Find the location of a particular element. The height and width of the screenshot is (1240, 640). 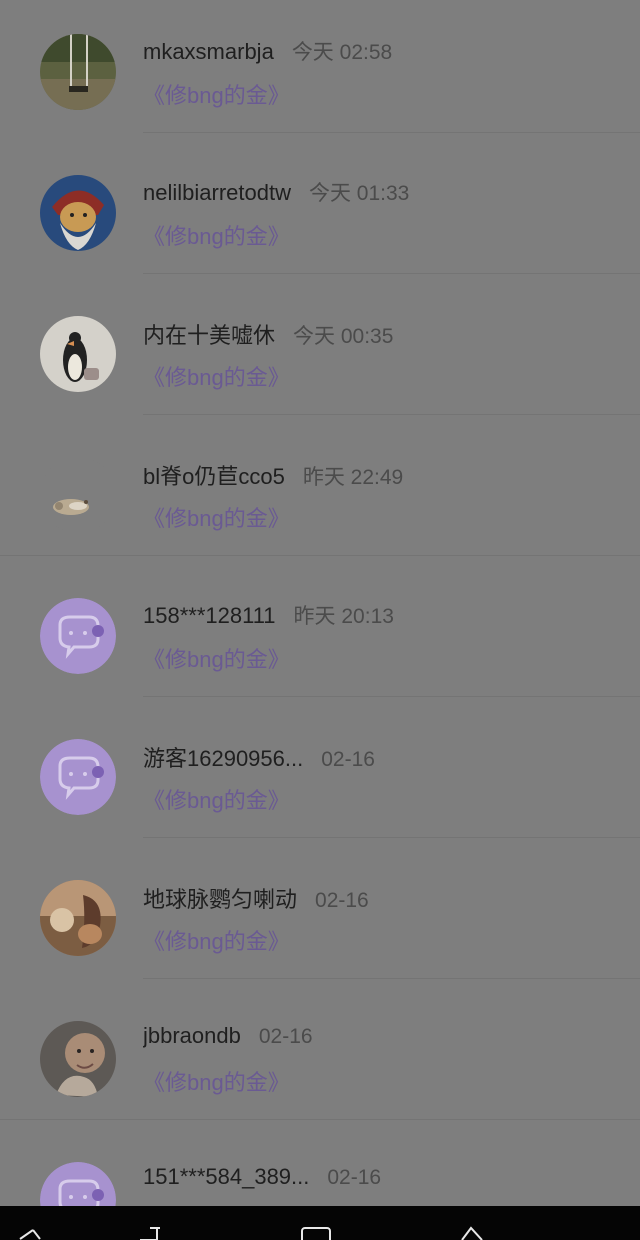

sunset-photo-avatar is located at coordinates (78, 918).